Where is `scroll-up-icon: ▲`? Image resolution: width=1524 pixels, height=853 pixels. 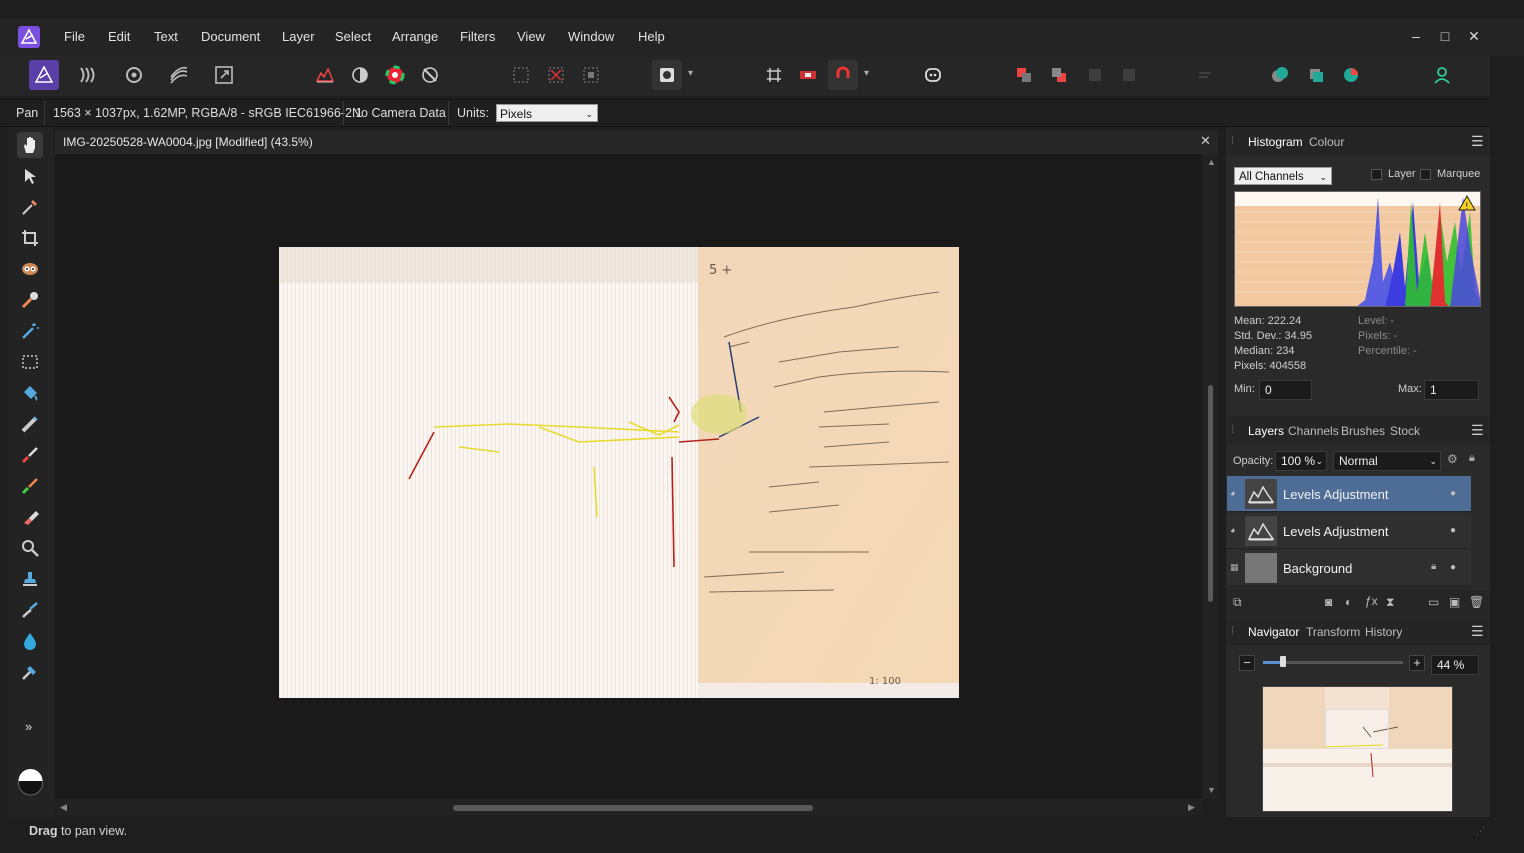
scroll-up-icon: ▲ is located at coordinates (1211, 162).